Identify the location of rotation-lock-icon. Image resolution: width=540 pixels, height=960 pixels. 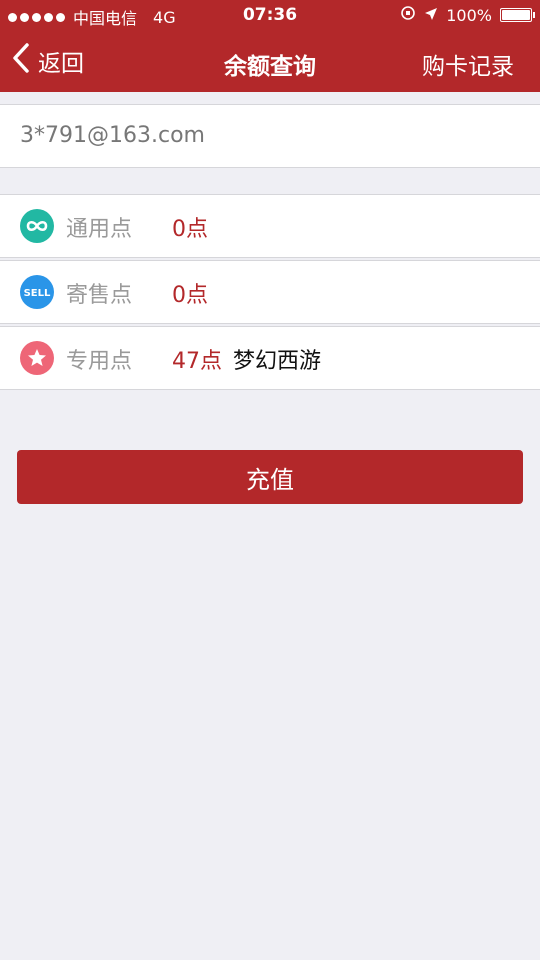
(408, 15).